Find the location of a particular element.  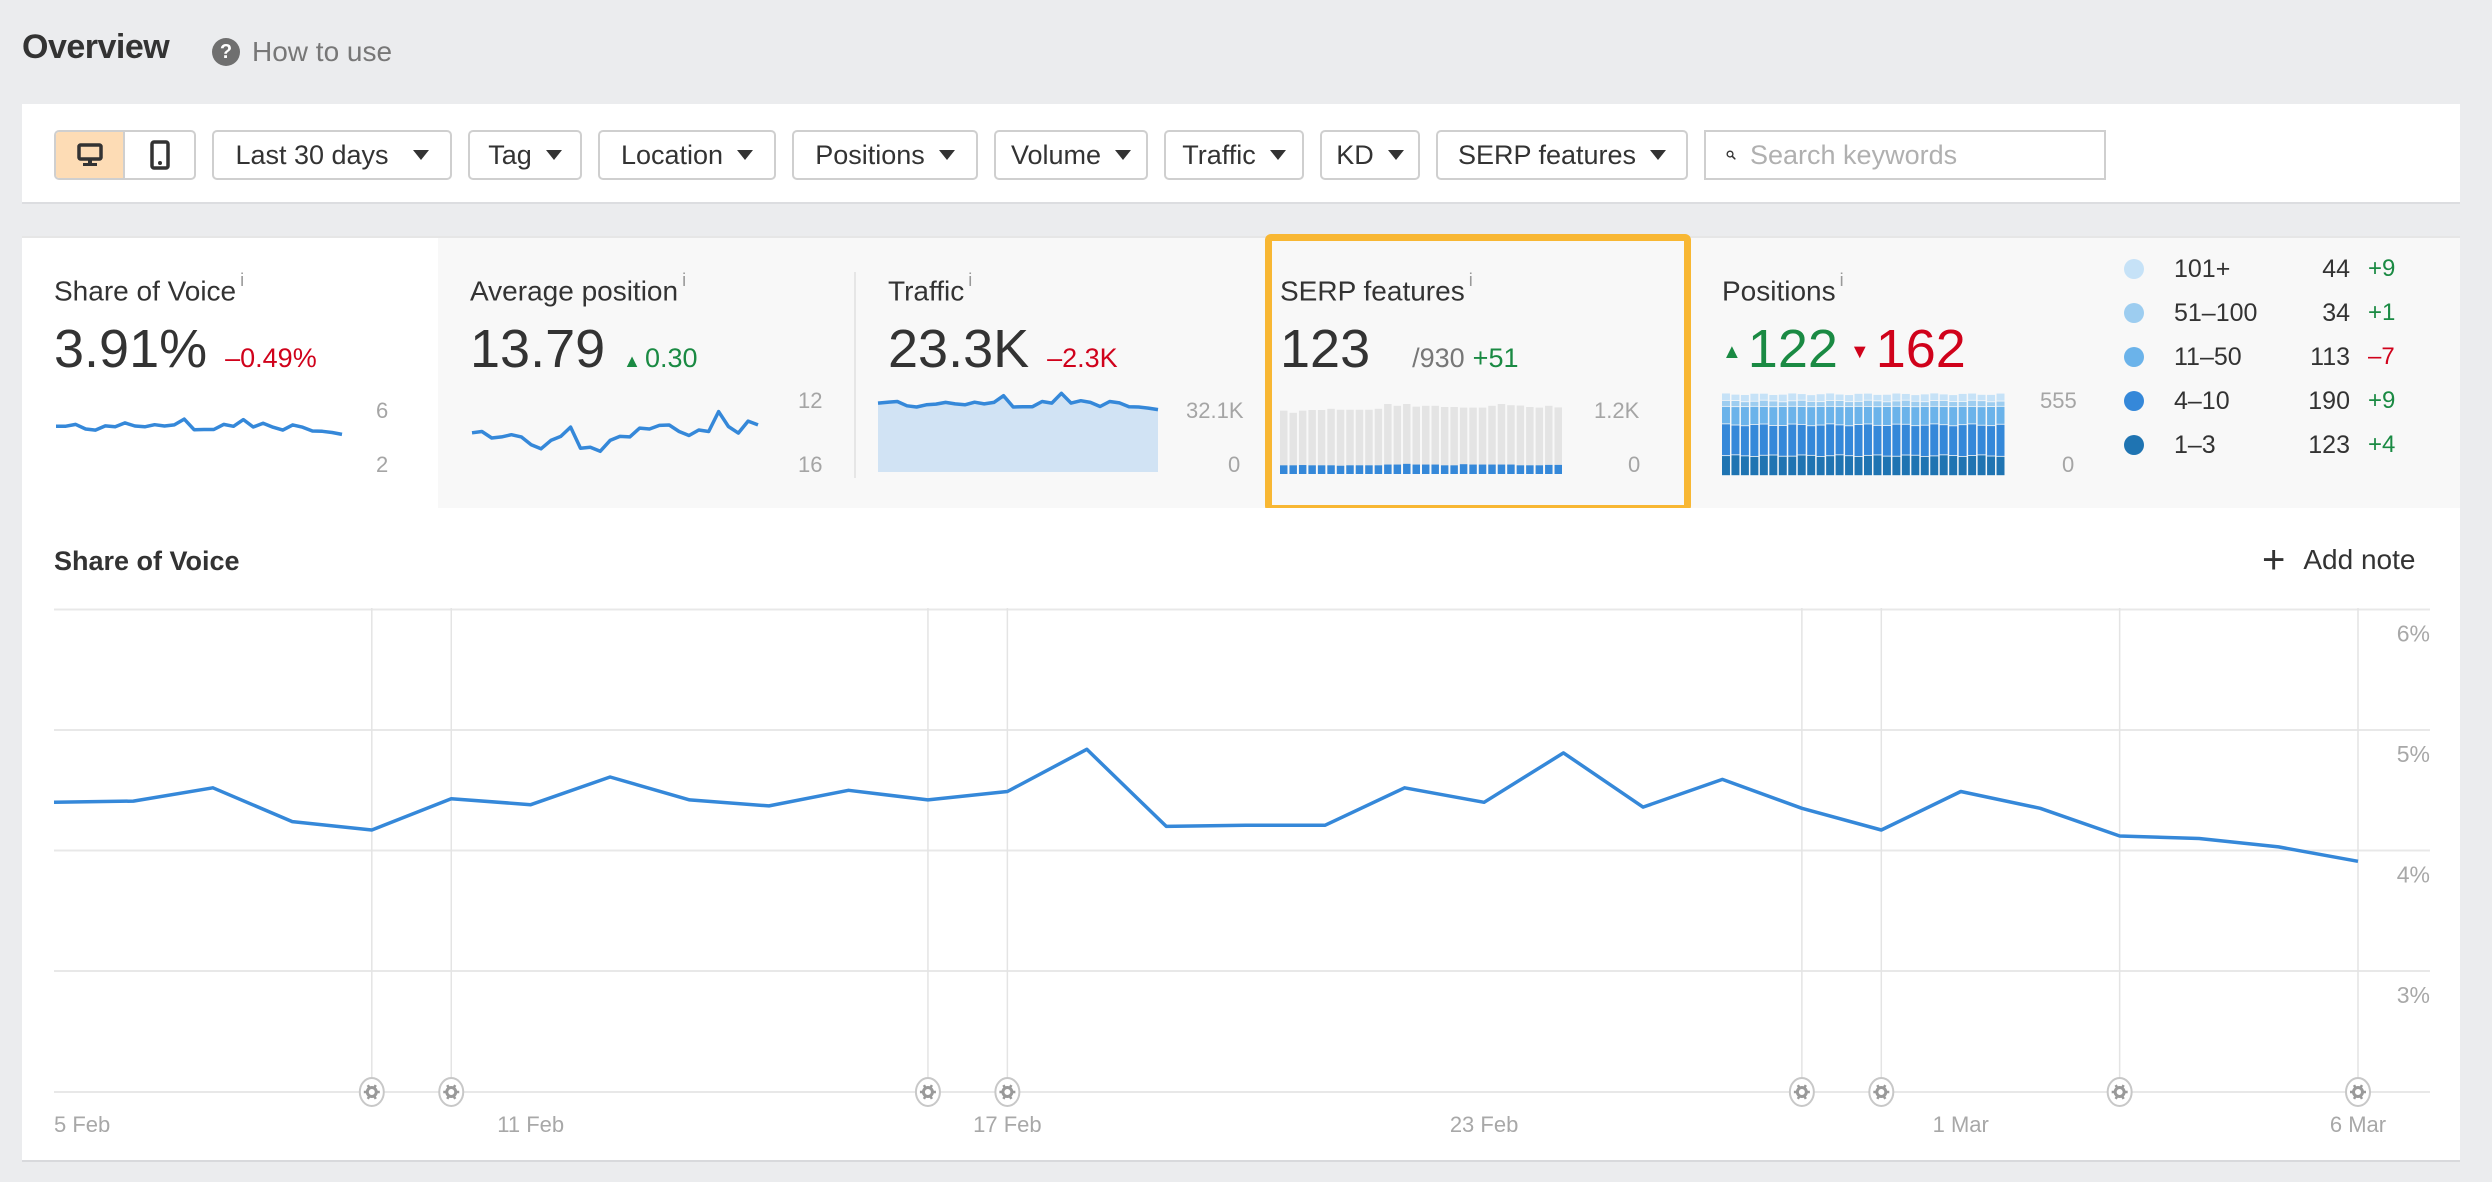

x-tick-label: 17 Feb is located at coordinates (1007, 1124).